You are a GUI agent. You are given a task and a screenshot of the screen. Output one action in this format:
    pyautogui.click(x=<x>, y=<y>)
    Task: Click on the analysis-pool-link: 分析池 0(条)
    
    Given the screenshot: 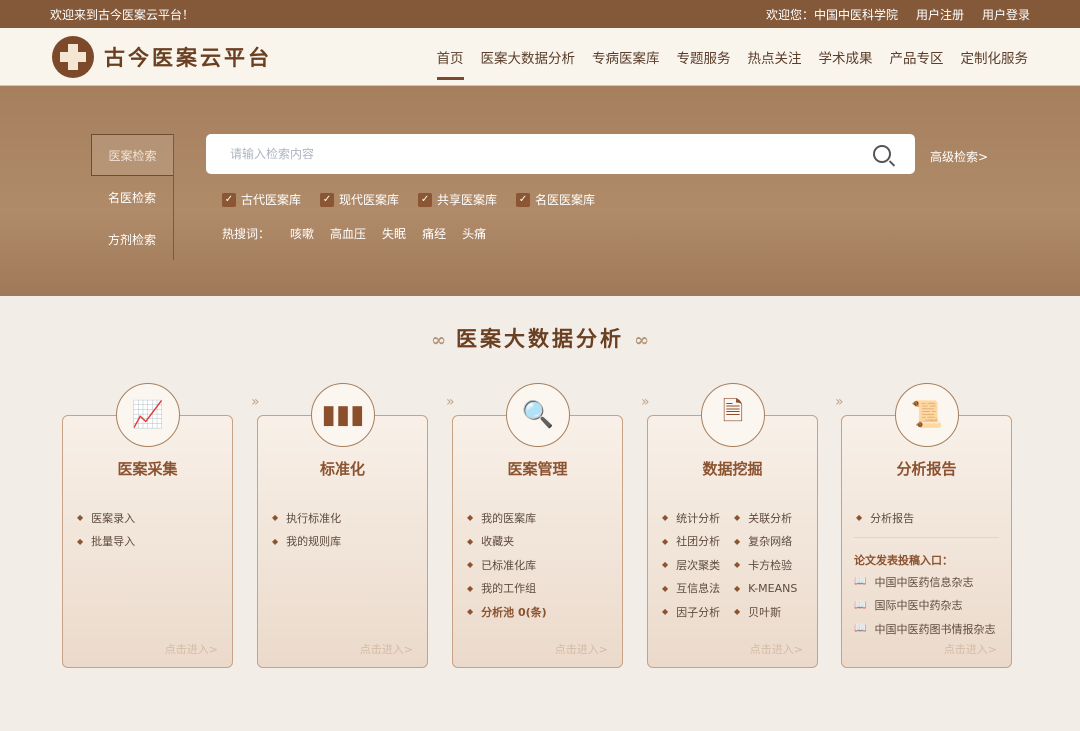 What is the action you would take?
    pyautogui.click(x=507, y=612)
    